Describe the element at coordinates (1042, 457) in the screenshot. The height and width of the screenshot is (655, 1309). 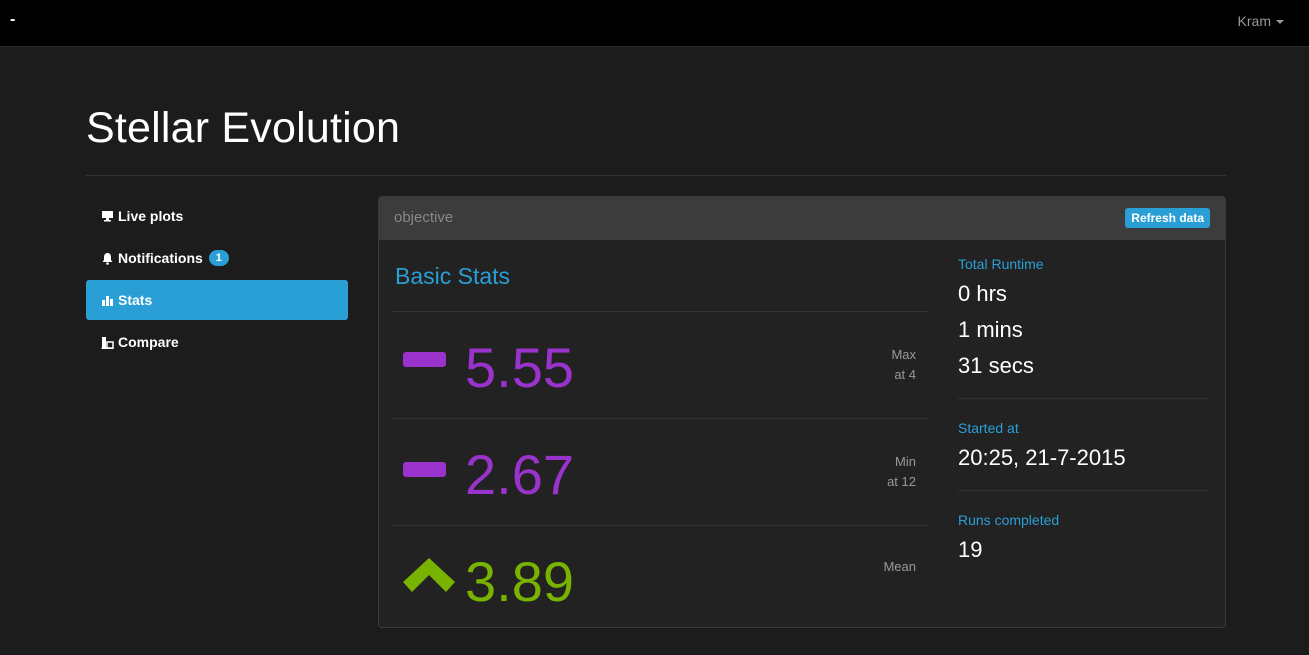
I see `started-at-value: 20:25, 21-7-2015` at that location.